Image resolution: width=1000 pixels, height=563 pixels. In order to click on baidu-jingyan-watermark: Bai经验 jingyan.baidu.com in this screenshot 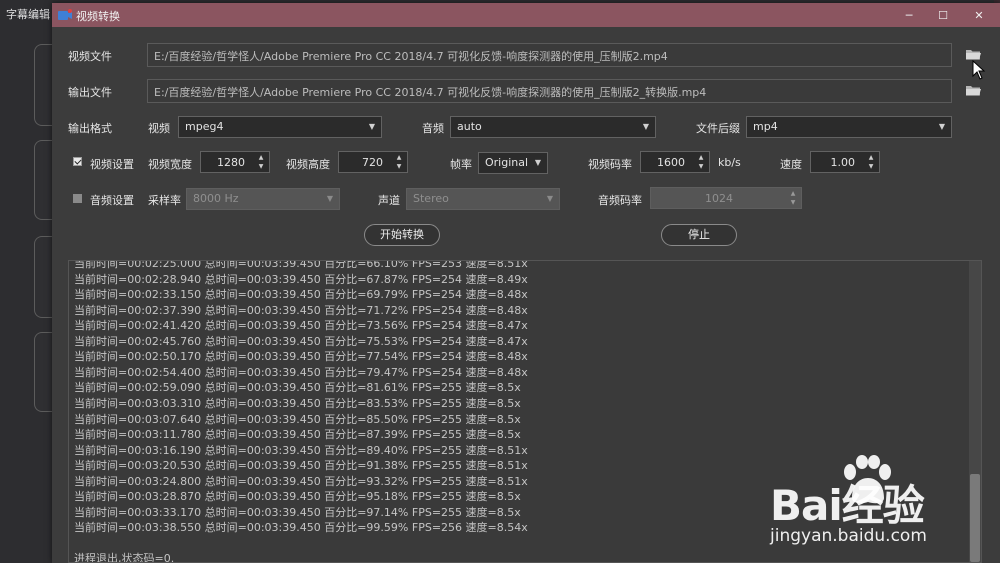, I will do `click(880, 507)`.